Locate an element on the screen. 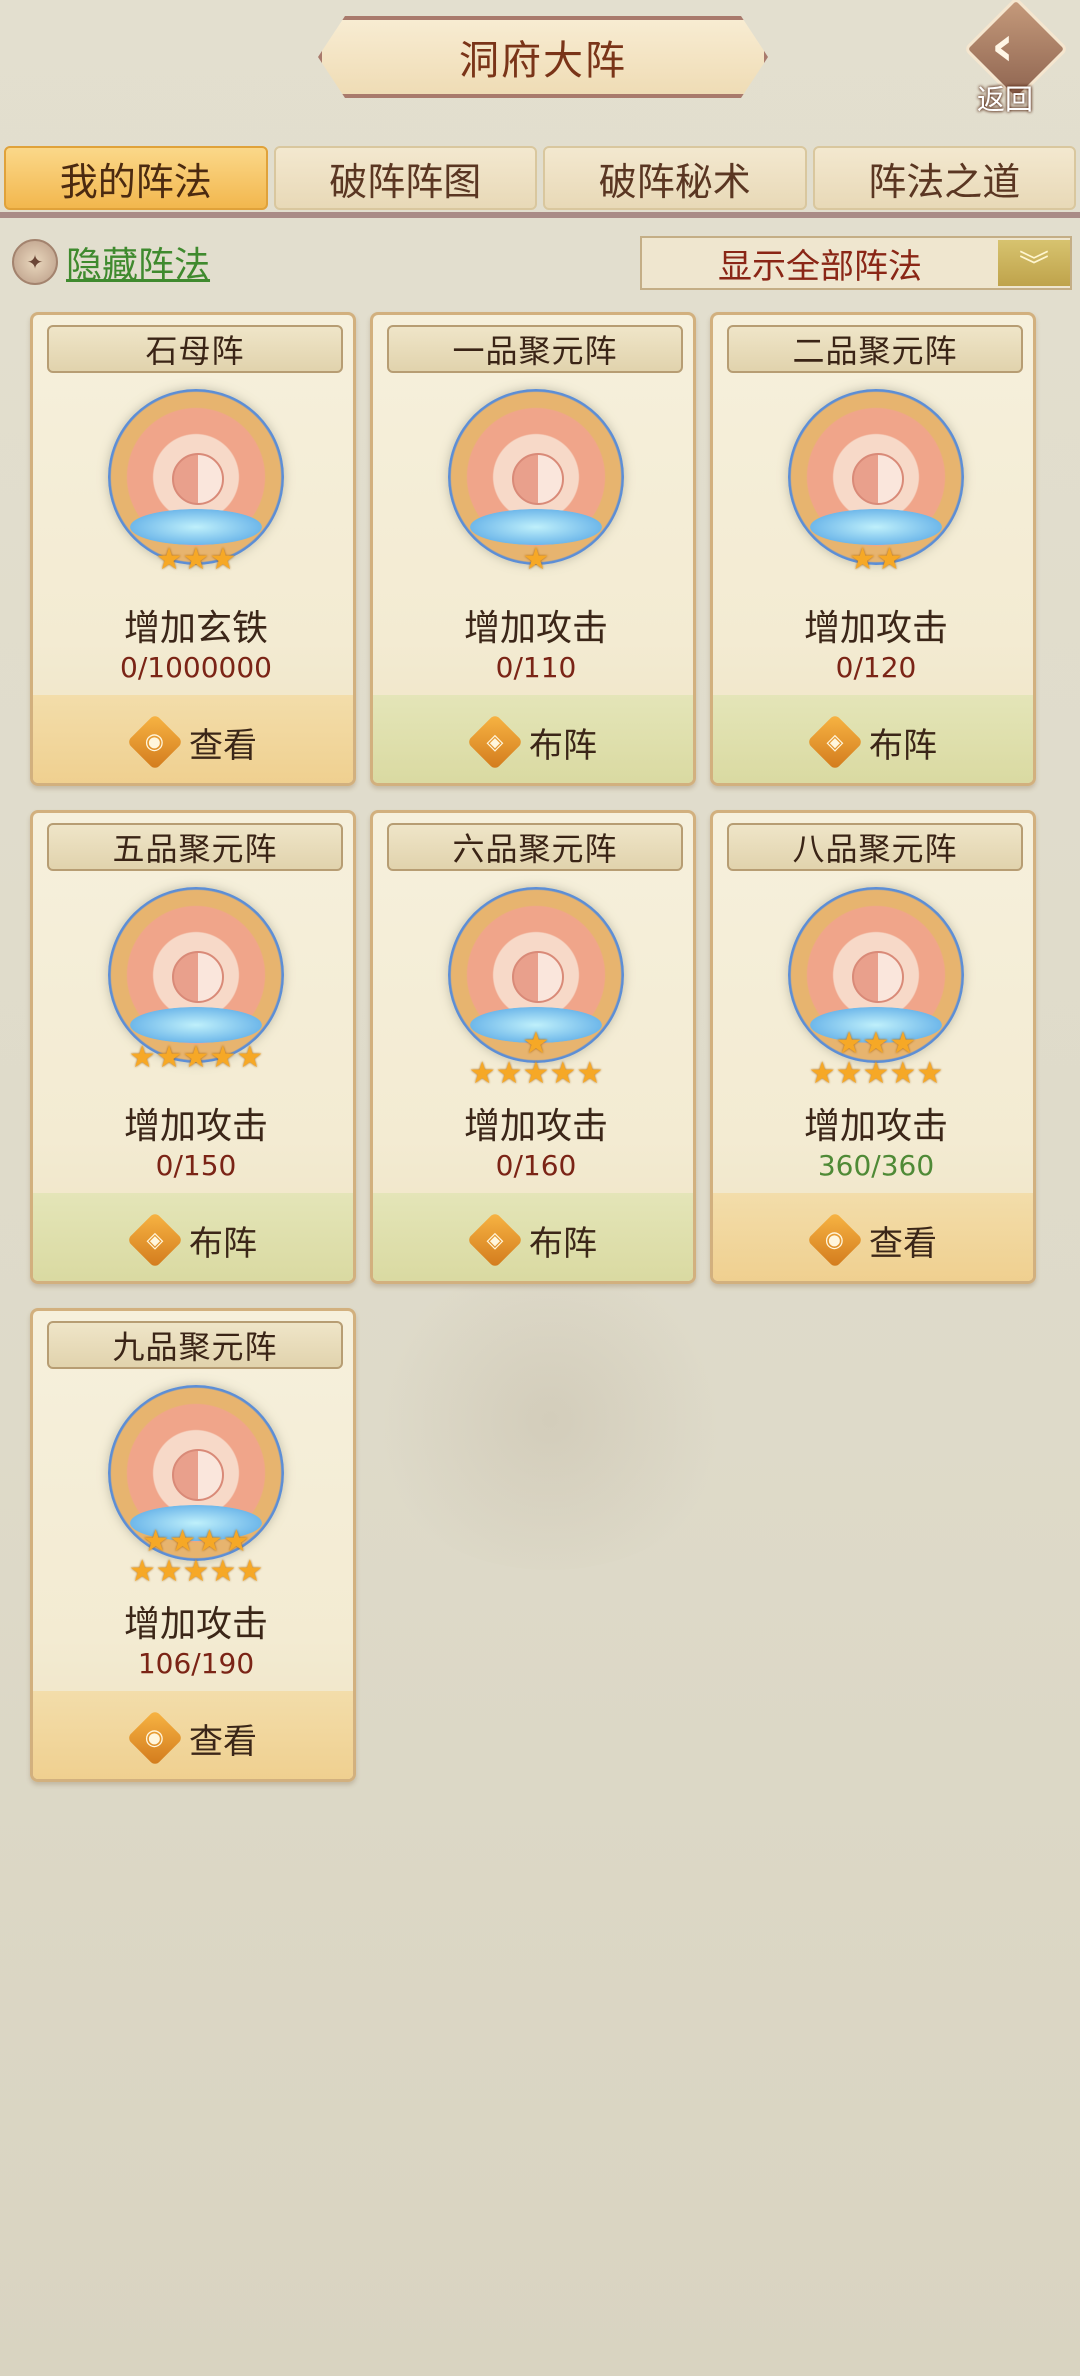 Image resolution: width=1080 pixels, height=2376 pixels. formation-name: 八品聚元阵 is located at coordinates (875, 849).